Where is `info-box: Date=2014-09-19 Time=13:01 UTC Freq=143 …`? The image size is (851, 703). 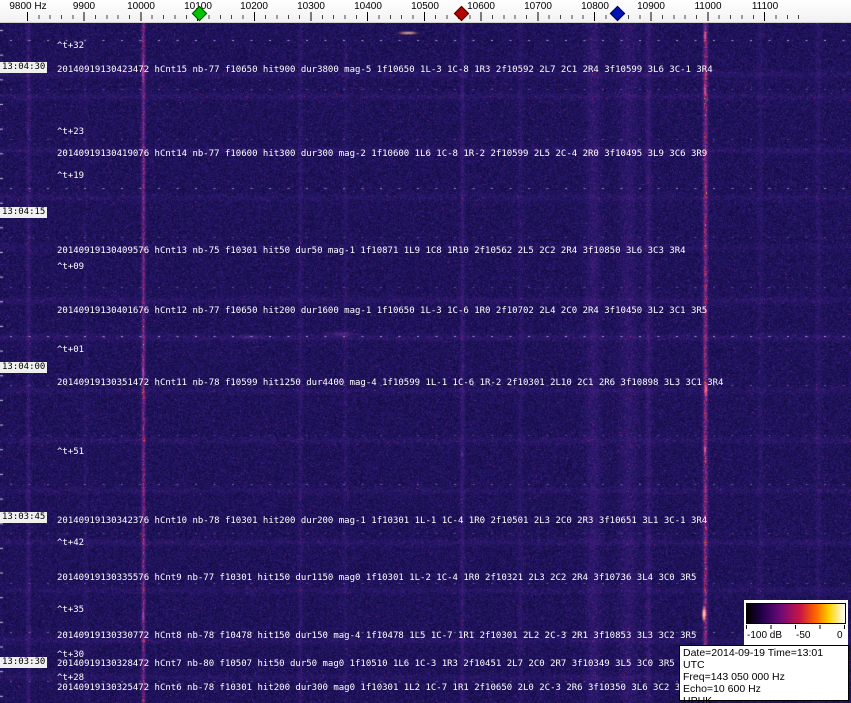 info-box: Date=2014-09-19 Time=13:01 UTC Freq=143 … is located at coordinates (764, 674).